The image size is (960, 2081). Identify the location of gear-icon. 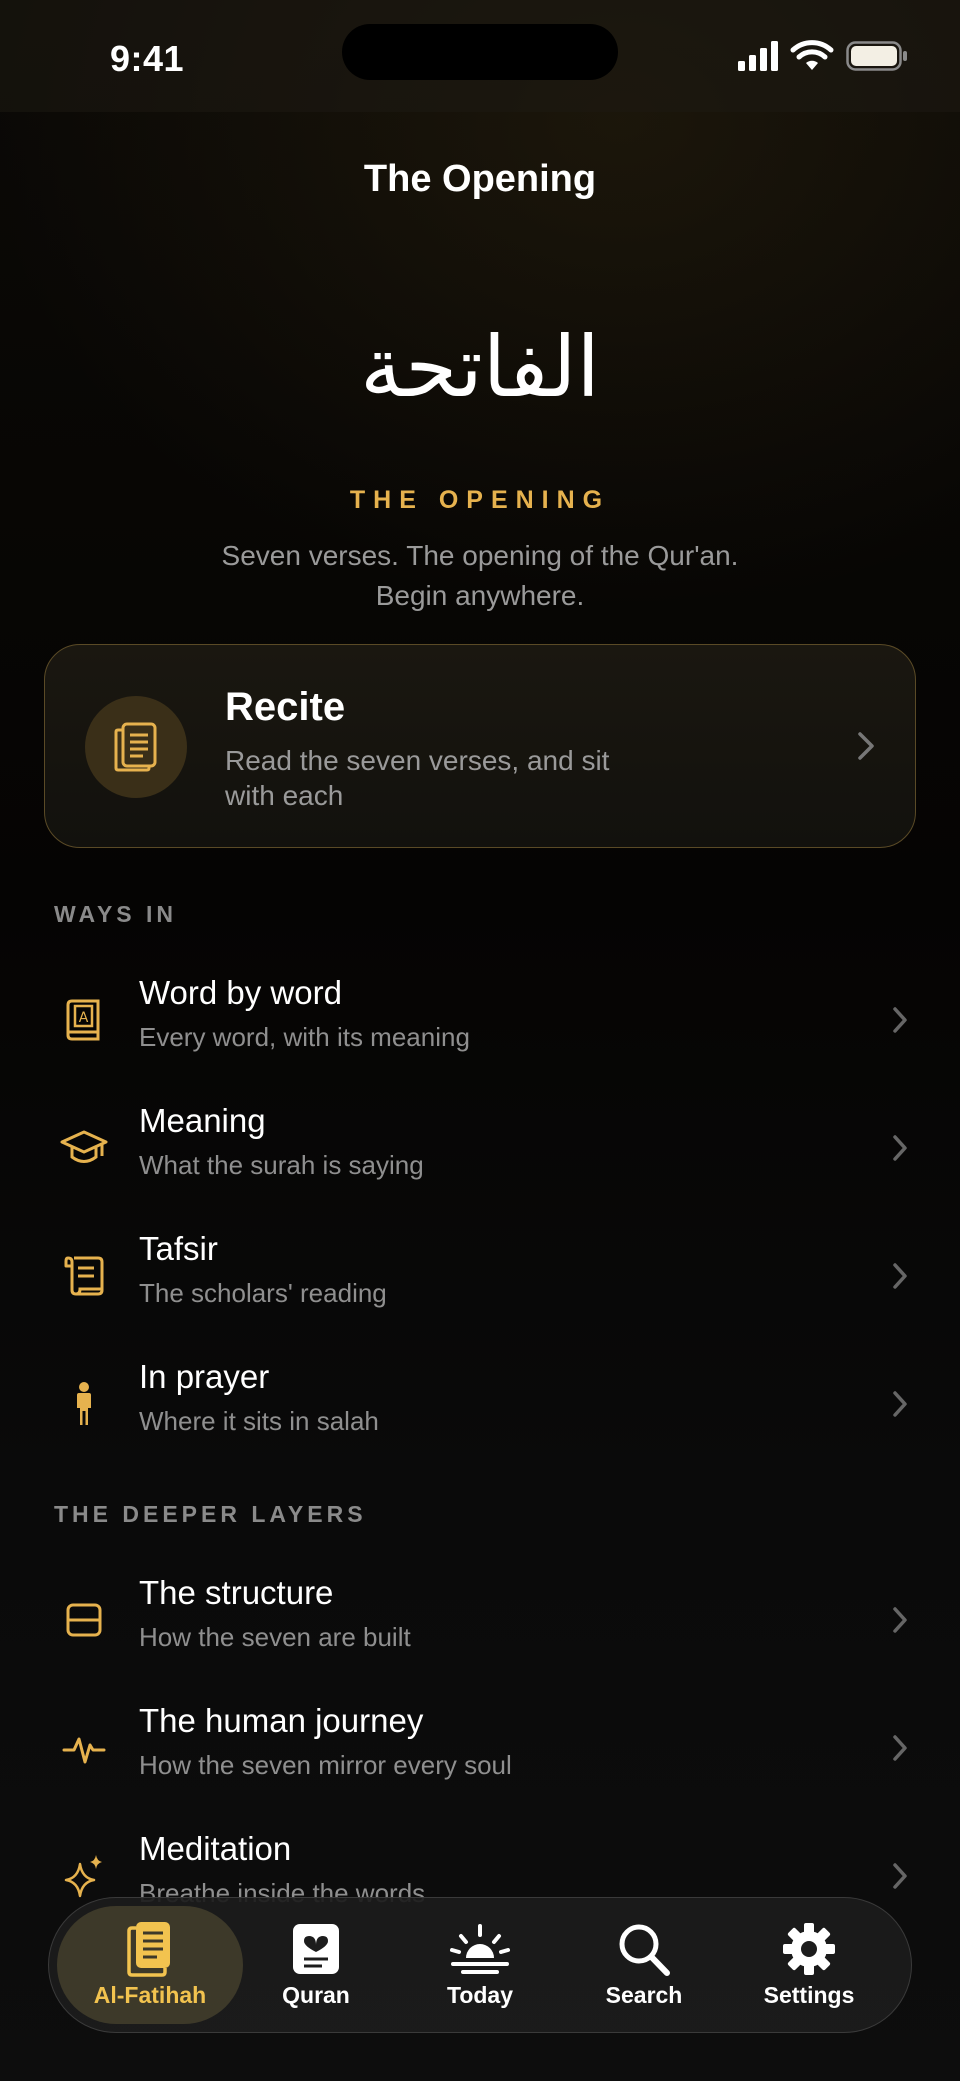
(809, 1949).